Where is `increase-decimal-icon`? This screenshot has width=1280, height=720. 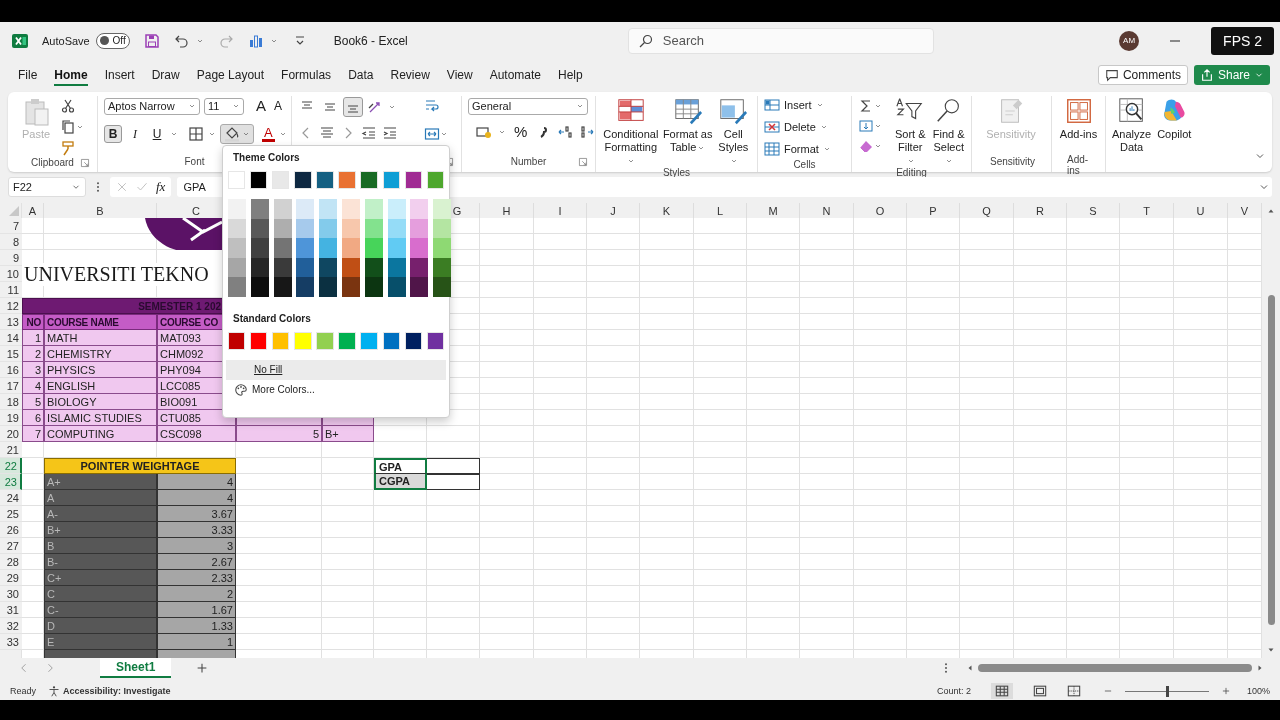
increase-decimal-icon is located at coordinates (565, 131).